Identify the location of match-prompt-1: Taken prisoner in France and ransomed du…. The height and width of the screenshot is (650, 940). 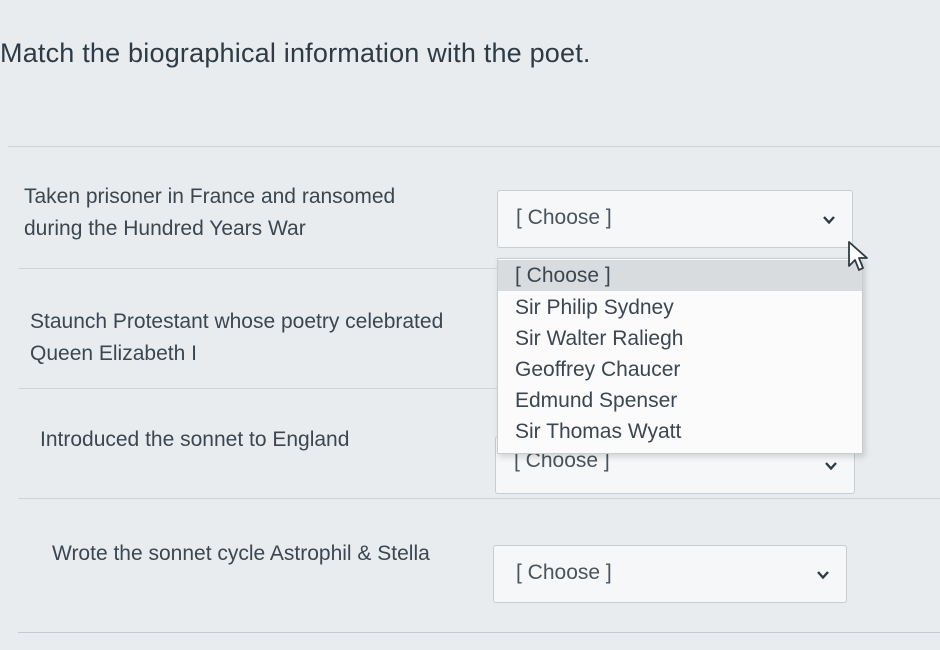
(210, 212).